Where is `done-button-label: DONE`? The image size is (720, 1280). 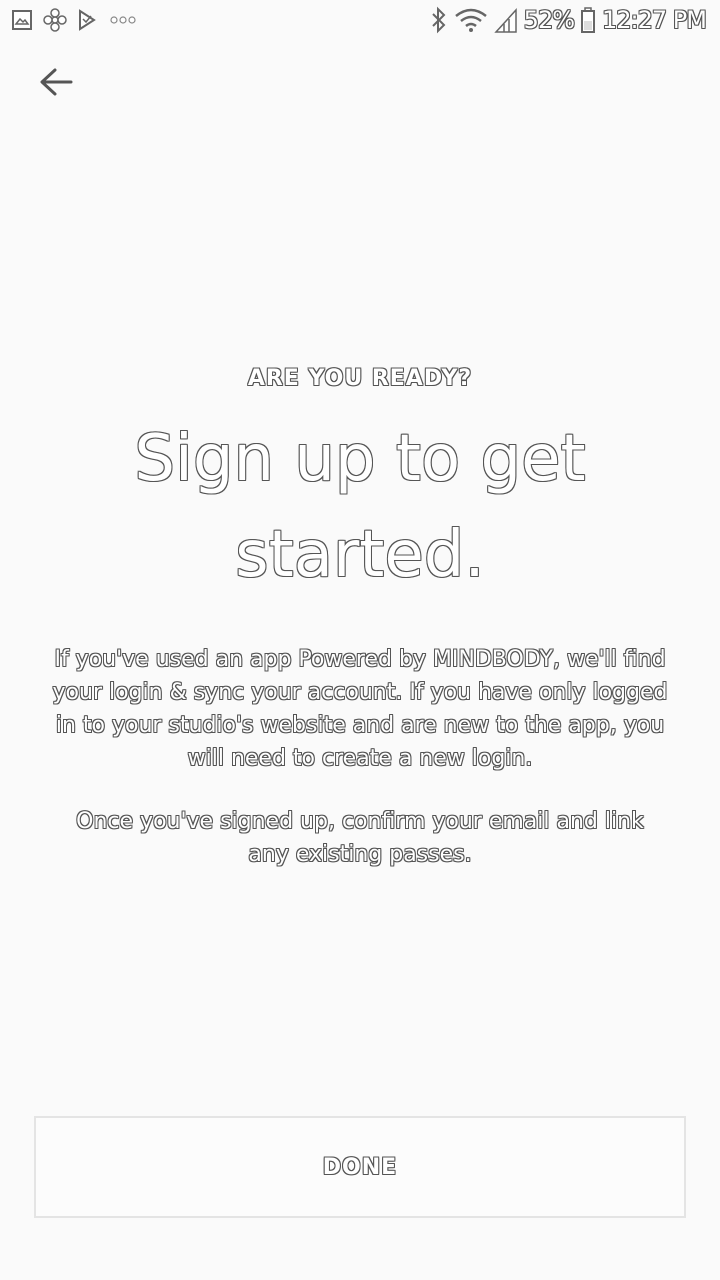
done-button-label: DONE is located at coordinates (360, 1167).